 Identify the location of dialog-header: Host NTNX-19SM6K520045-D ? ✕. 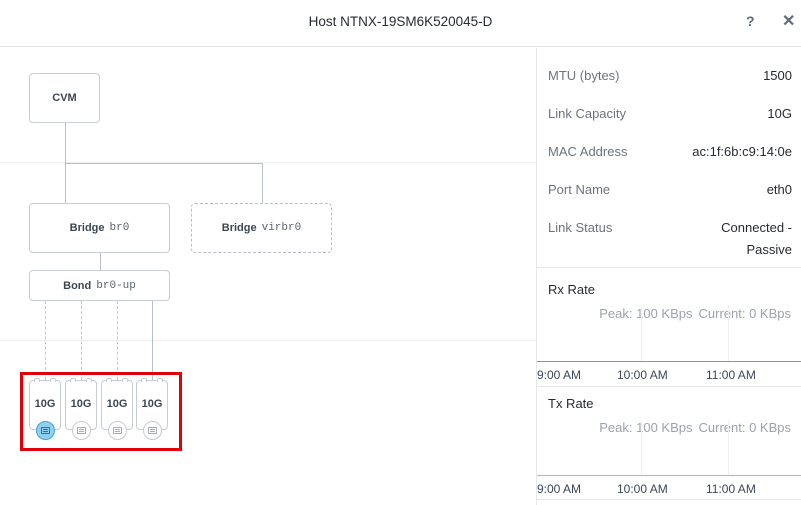
(400, 23).